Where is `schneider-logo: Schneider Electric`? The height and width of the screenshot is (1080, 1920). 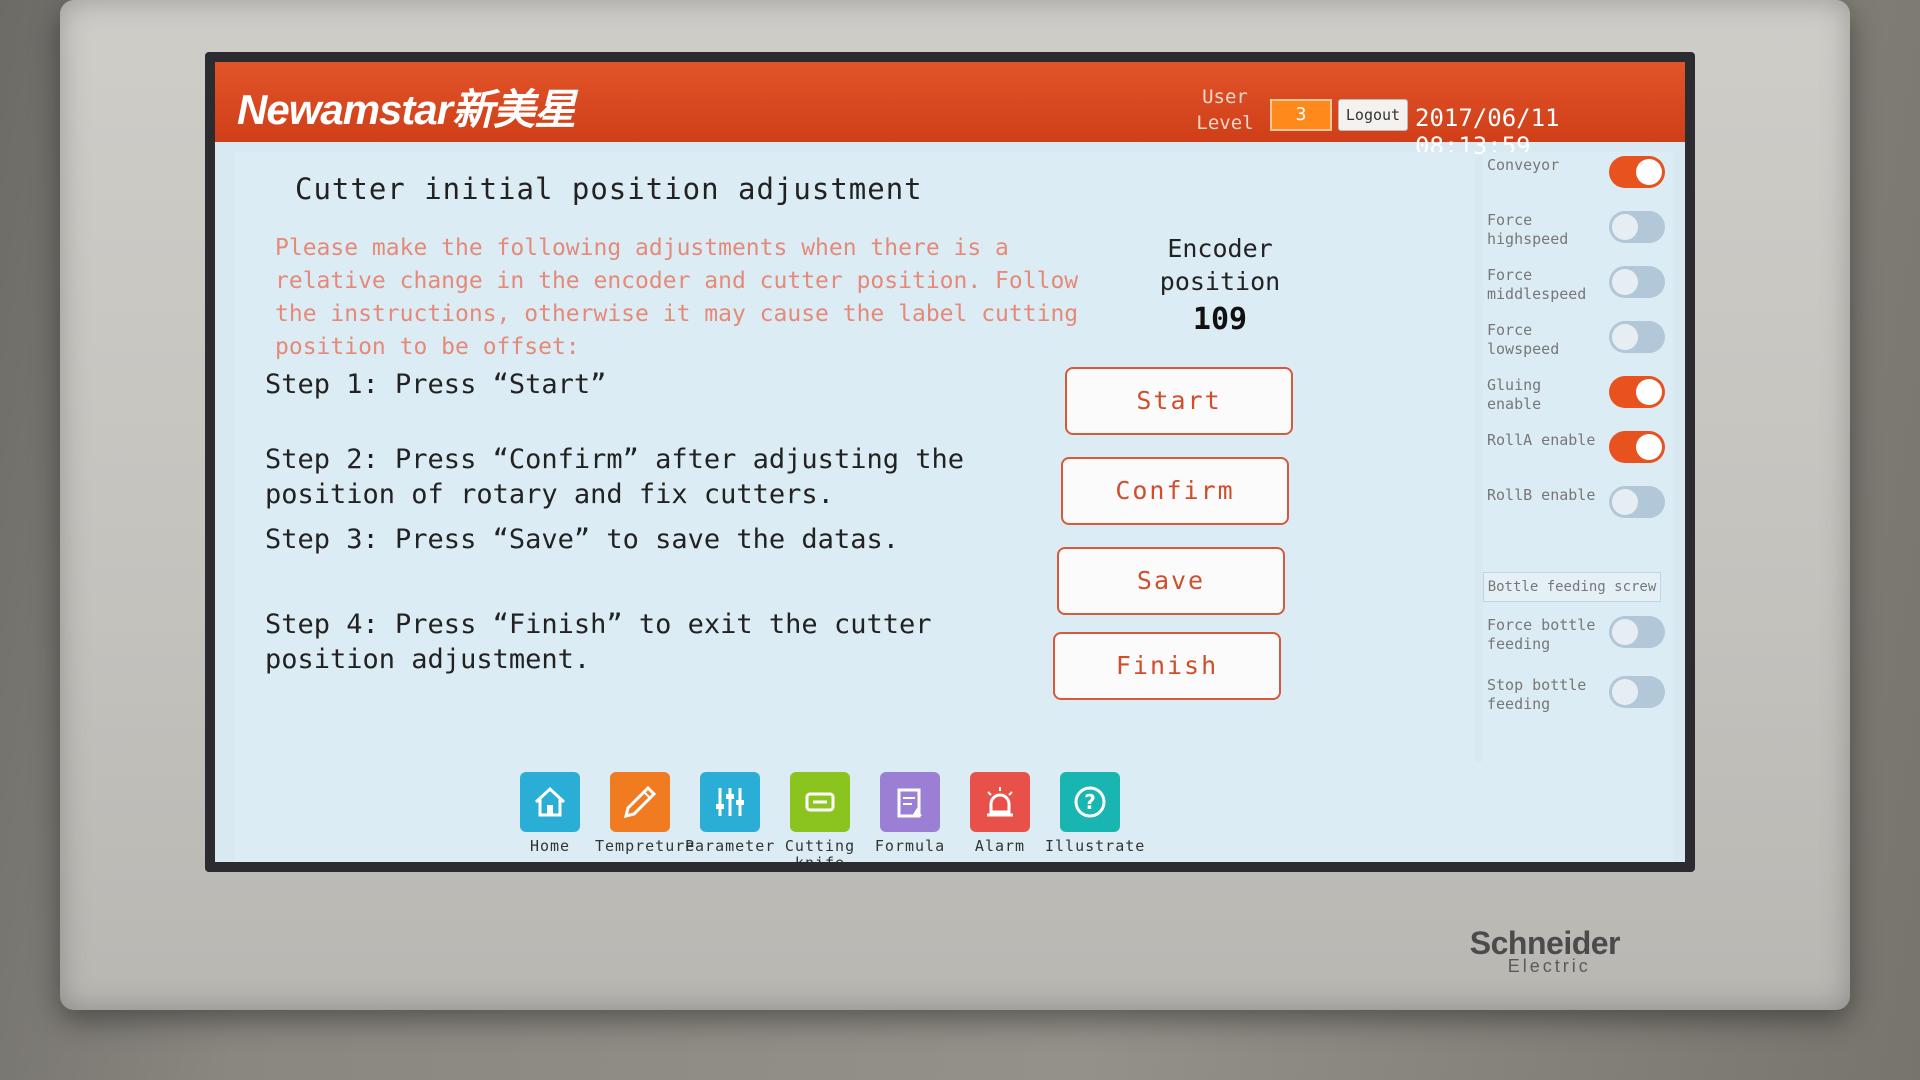 schneider-logo: Schneider Electric is located at coordinates (1545, 951).